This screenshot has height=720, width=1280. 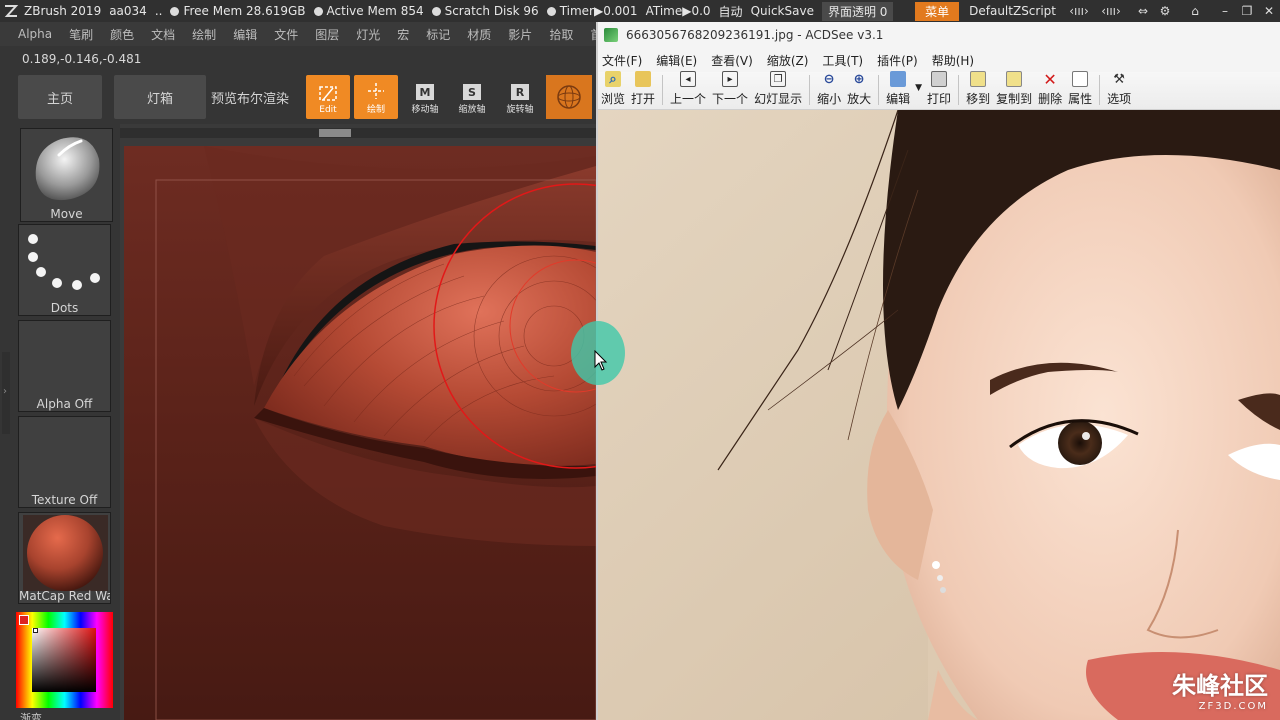 I want to click on settings-icon: ⚙, so click(x=1165, y=11).